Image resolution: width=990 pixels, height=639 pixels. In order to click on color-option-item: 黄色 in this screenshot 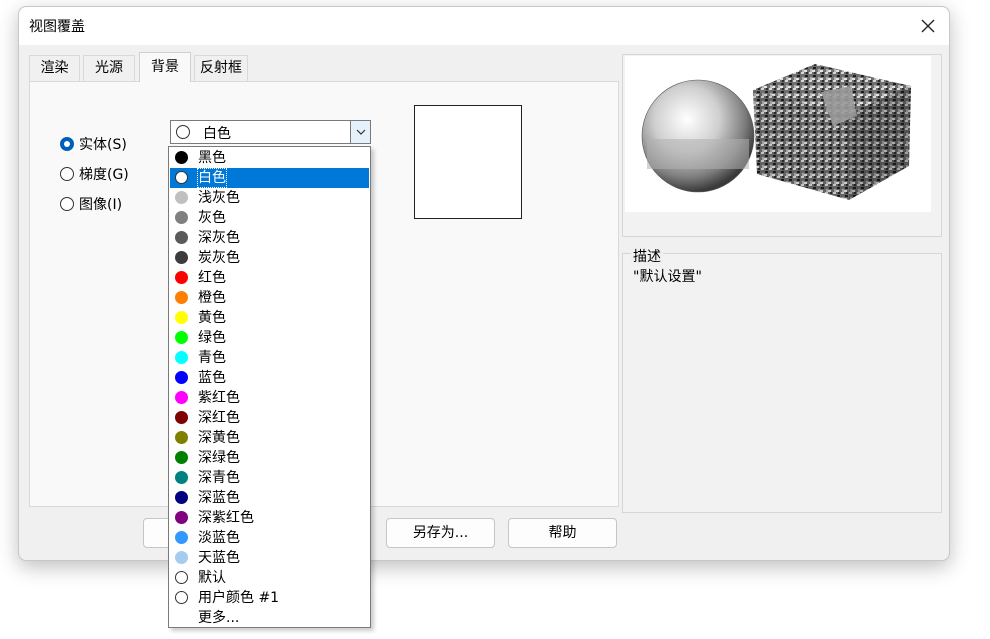, I will do `click(269, 318)`.